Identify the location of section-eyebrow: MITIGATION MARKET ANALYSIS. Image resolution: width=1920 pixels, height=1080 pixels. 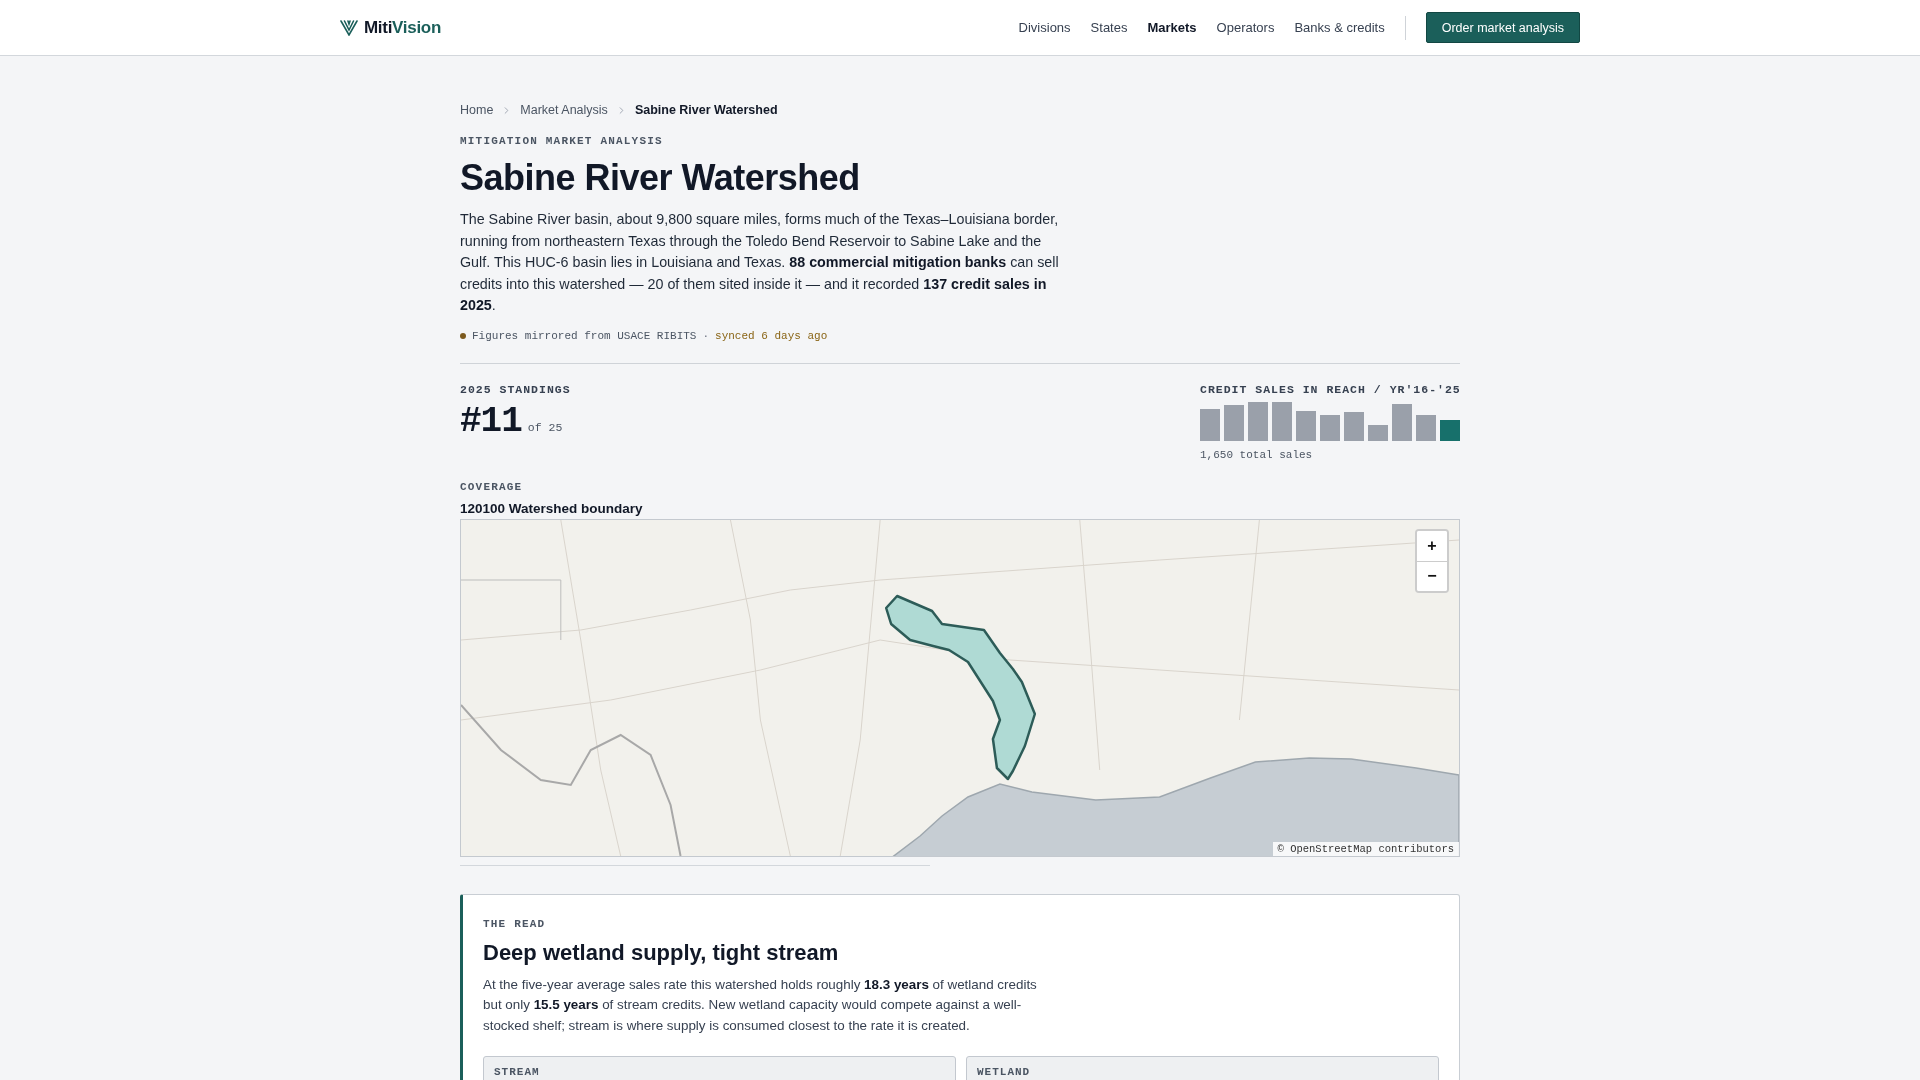
(562, 141).